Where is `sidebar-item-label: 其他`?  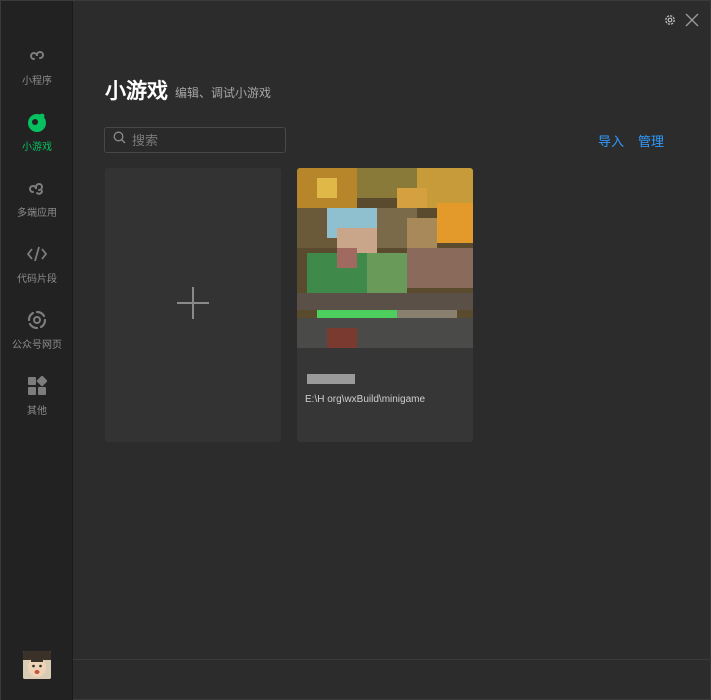 sidebar-item-label: 其他 is located at coordinates (37, 411).